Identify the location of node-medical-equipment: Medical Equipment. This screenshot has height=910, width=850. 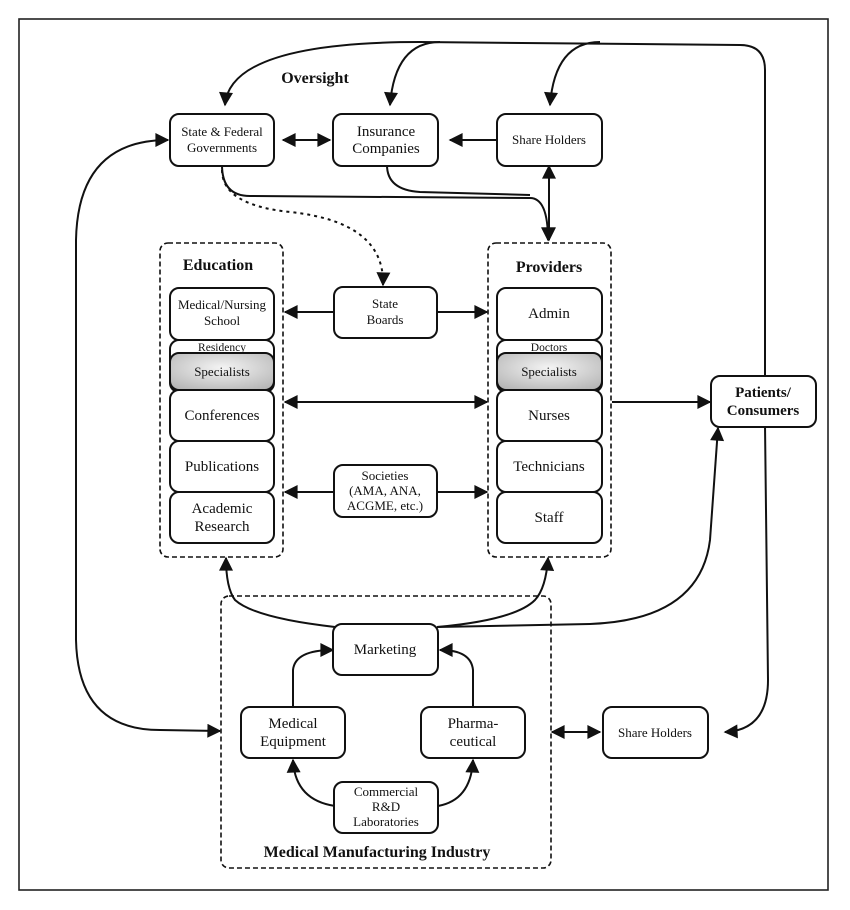
(293, 732).